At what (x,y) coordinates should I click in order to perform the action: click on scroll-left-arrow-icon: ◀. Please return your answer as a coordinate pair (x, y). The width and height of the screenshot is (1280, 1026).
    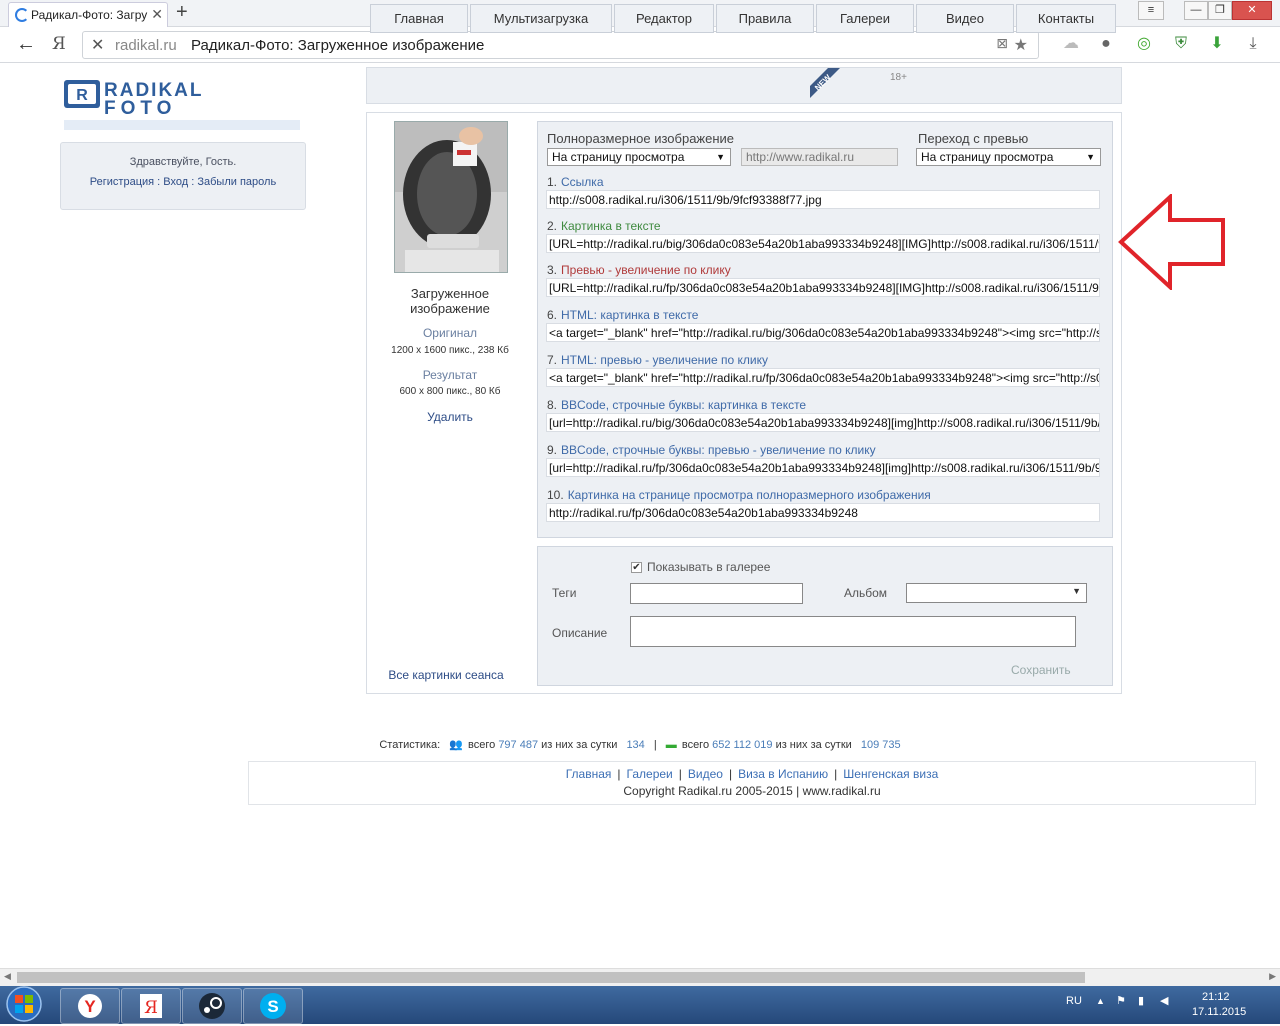
    Looking at the image, I should click on (7, 976).